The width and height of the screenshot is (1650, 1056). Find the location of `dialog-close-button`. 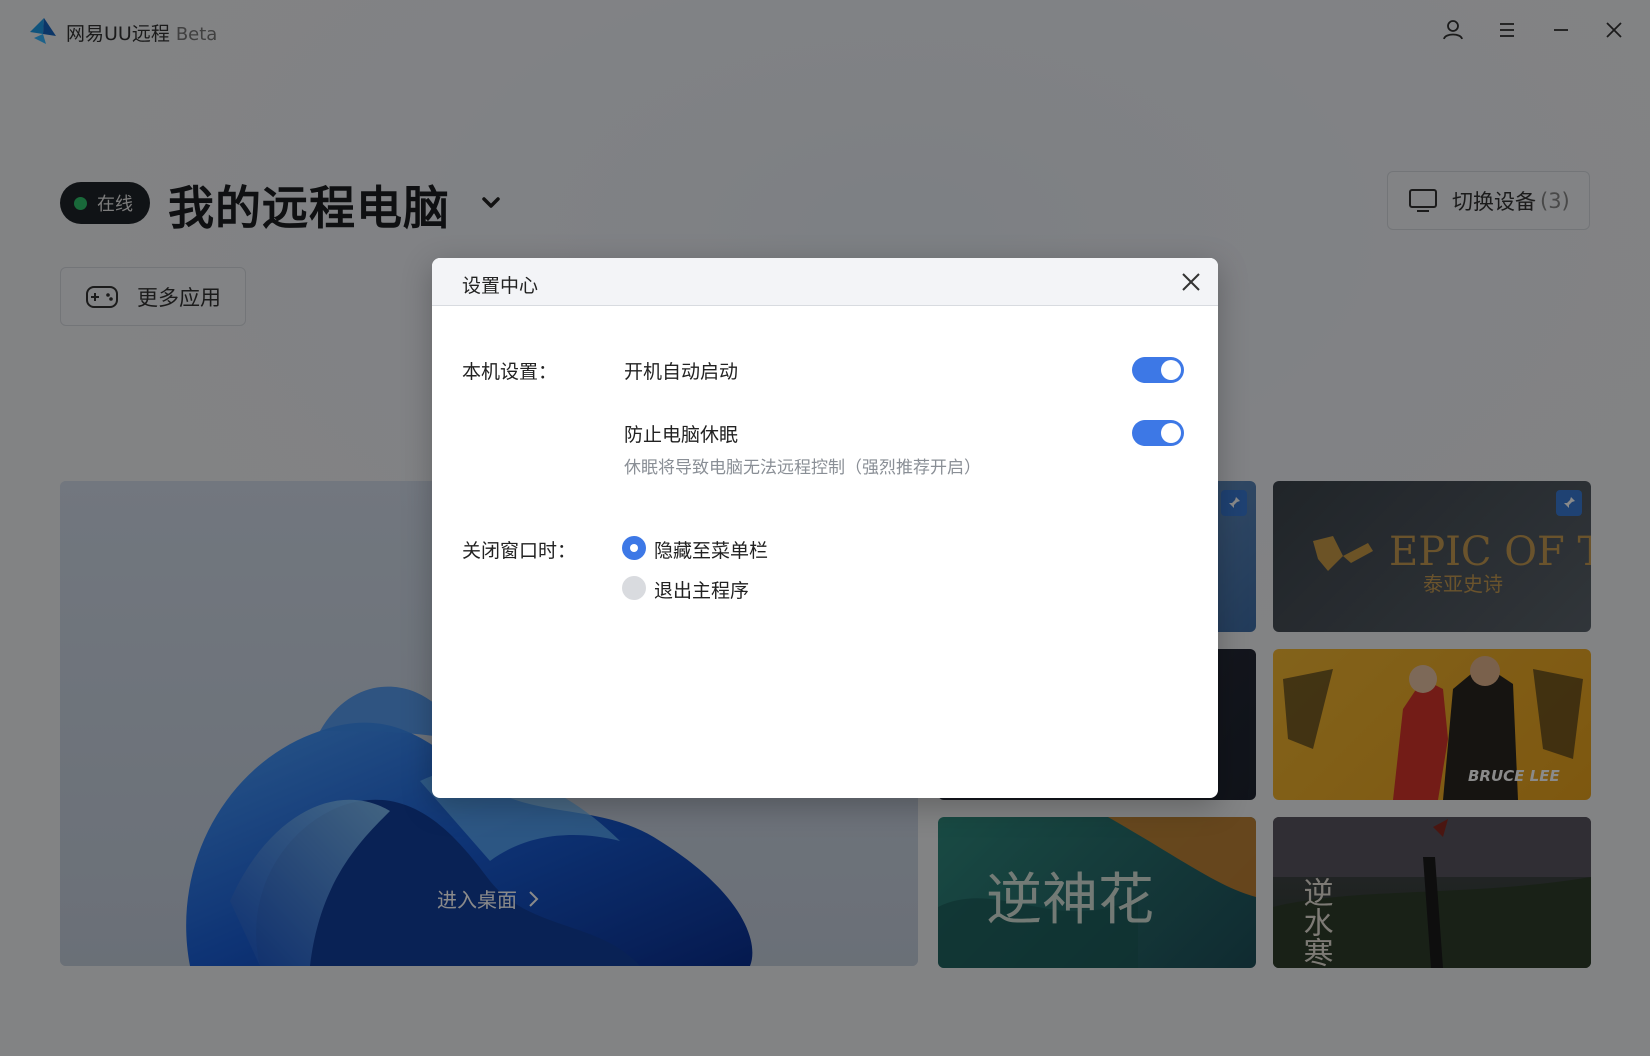

dialog-close-button is located at coordinates (1191, 282).